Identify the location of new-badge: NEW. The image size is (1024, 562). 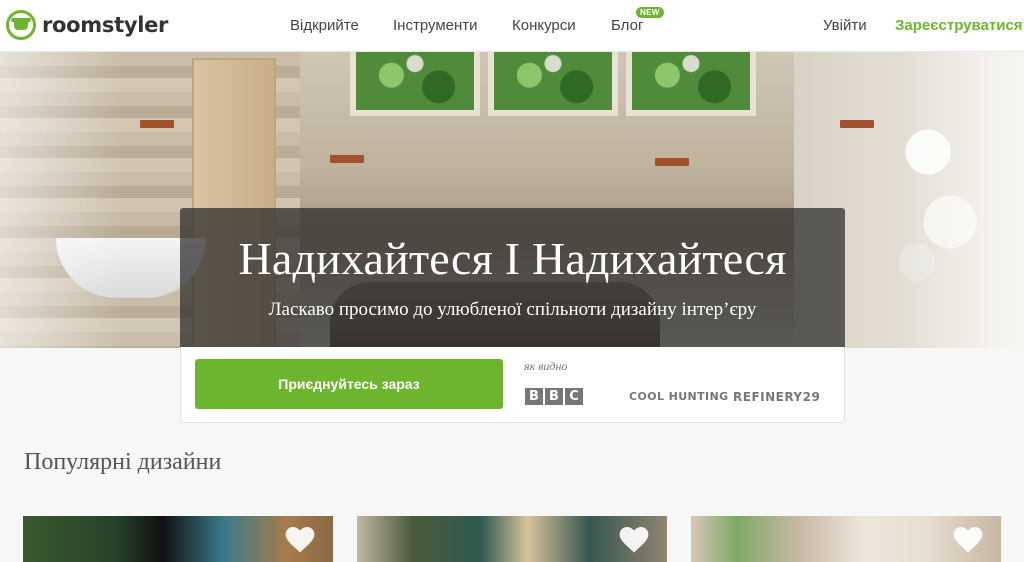
(650, 12).